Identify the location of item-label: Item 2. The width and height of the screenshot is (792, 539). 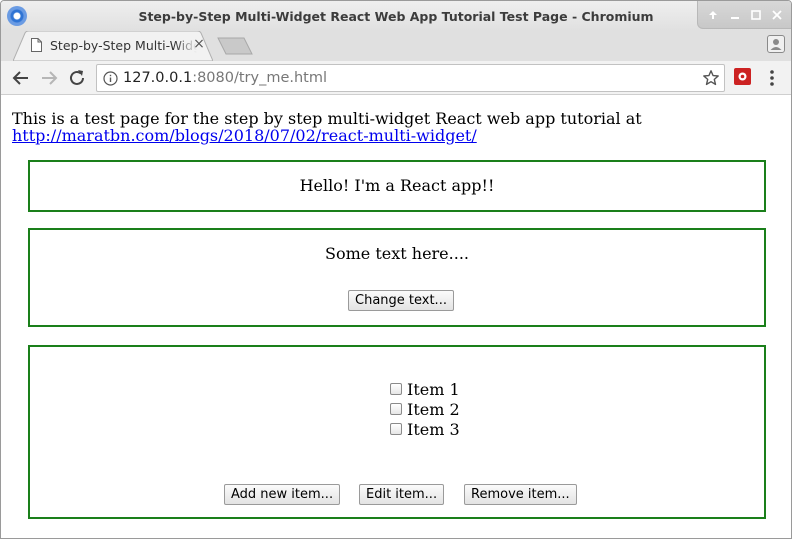
(433, 409).